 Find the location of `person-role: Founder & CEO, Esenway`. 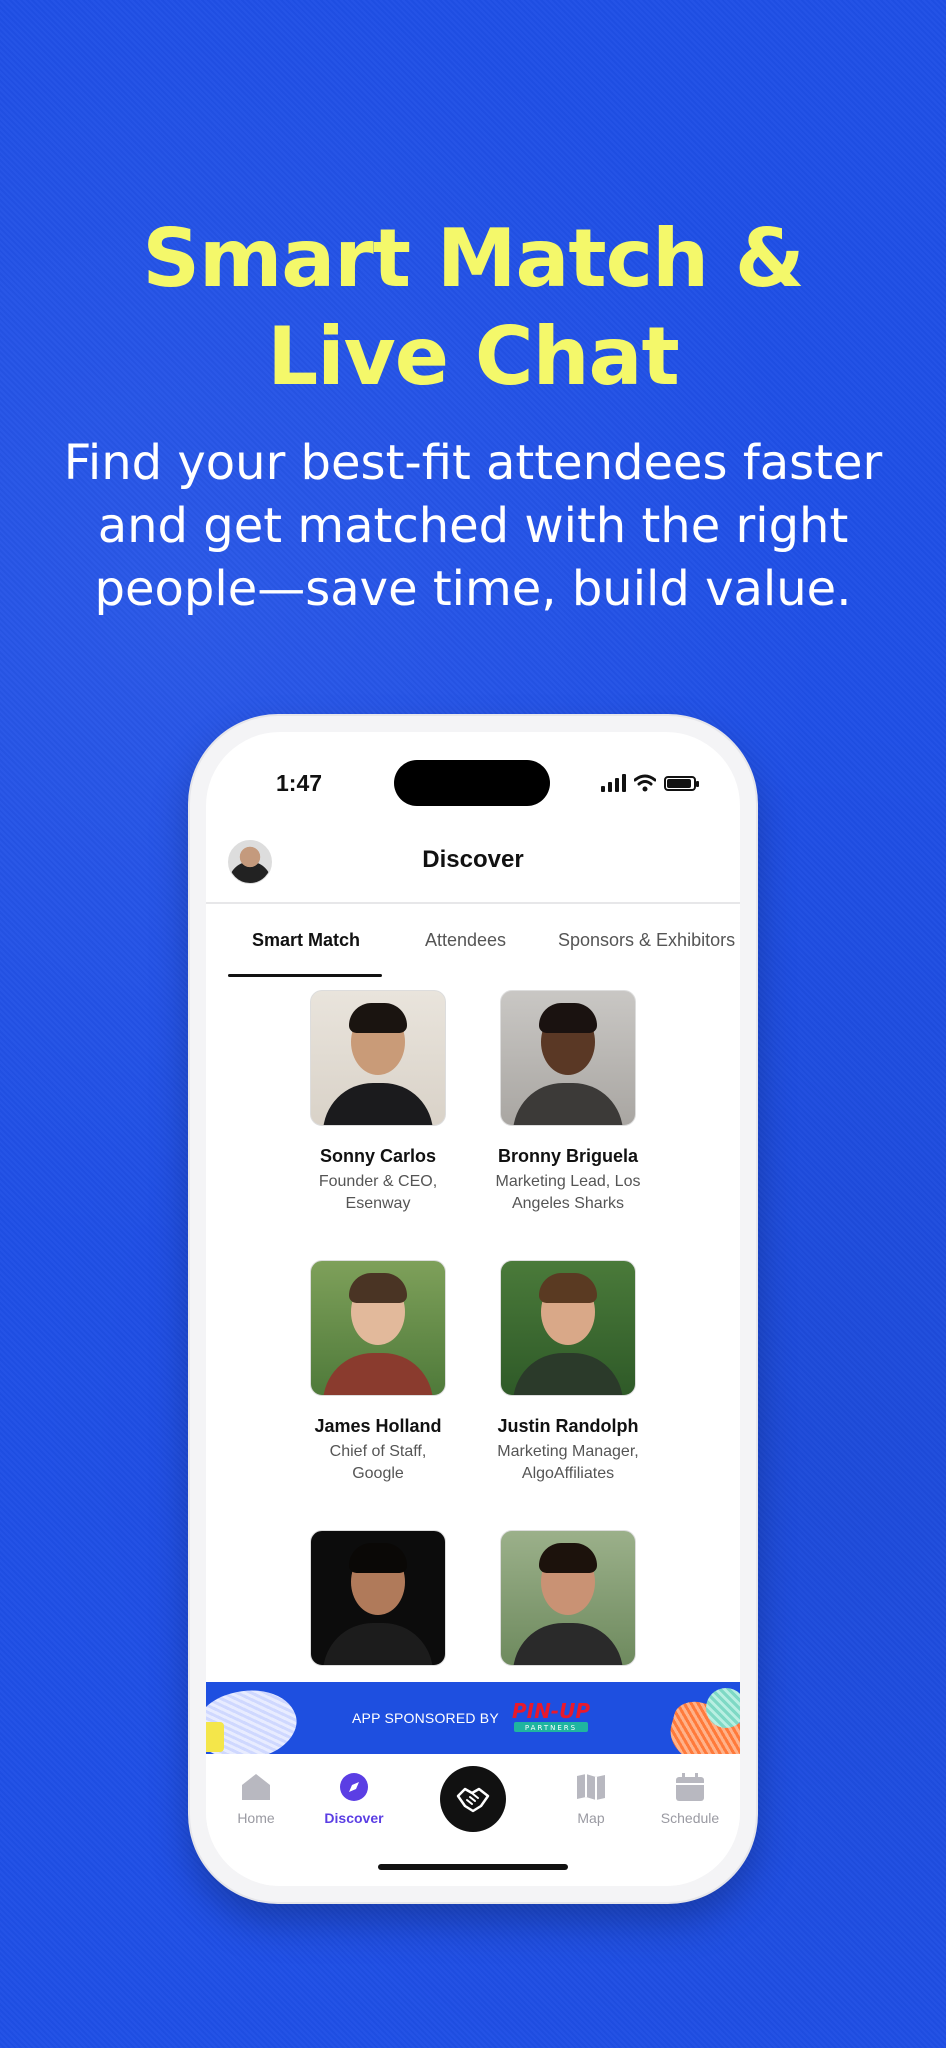

person-role: Founder & CEO, Esenway is located at coordinates (378, 1192).